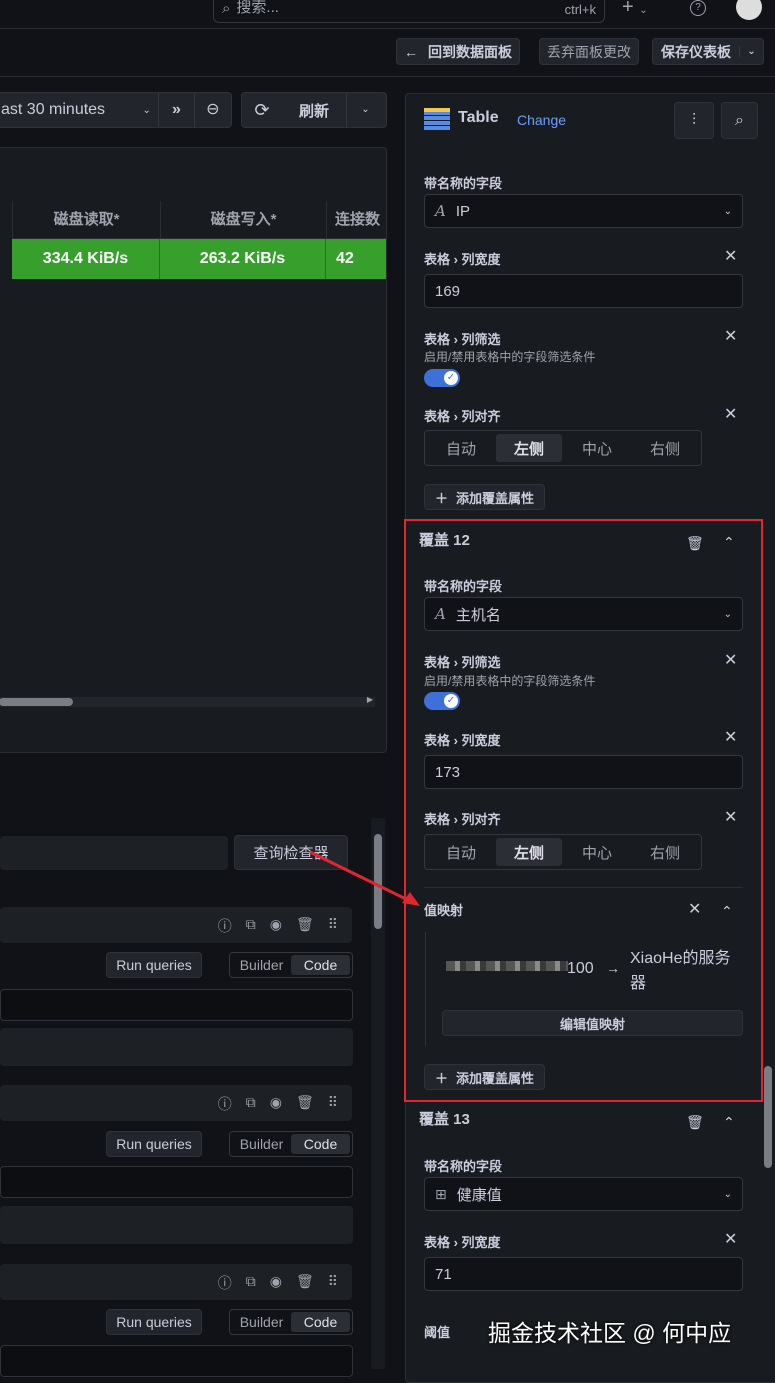 The width and height of the screenshot is (775, 1383). I want to click on redacted-value, so click(507, 966).